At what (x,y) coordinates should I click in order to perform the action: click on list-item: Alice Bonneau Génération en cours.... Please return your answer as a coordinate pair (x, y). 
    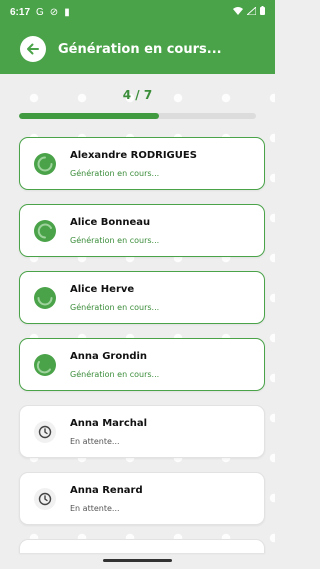
    Looking at the image, I should click on (142, 230).